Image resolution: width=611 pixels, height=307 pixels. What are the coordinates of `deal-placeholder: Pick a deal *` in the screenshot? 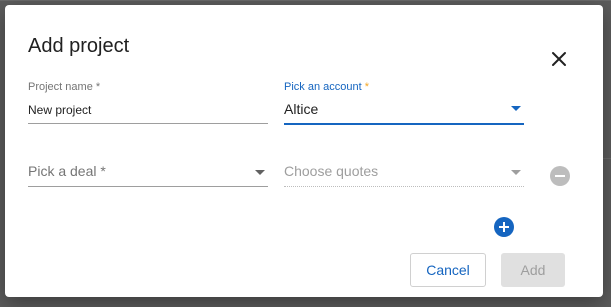 It's located at (67, 171).